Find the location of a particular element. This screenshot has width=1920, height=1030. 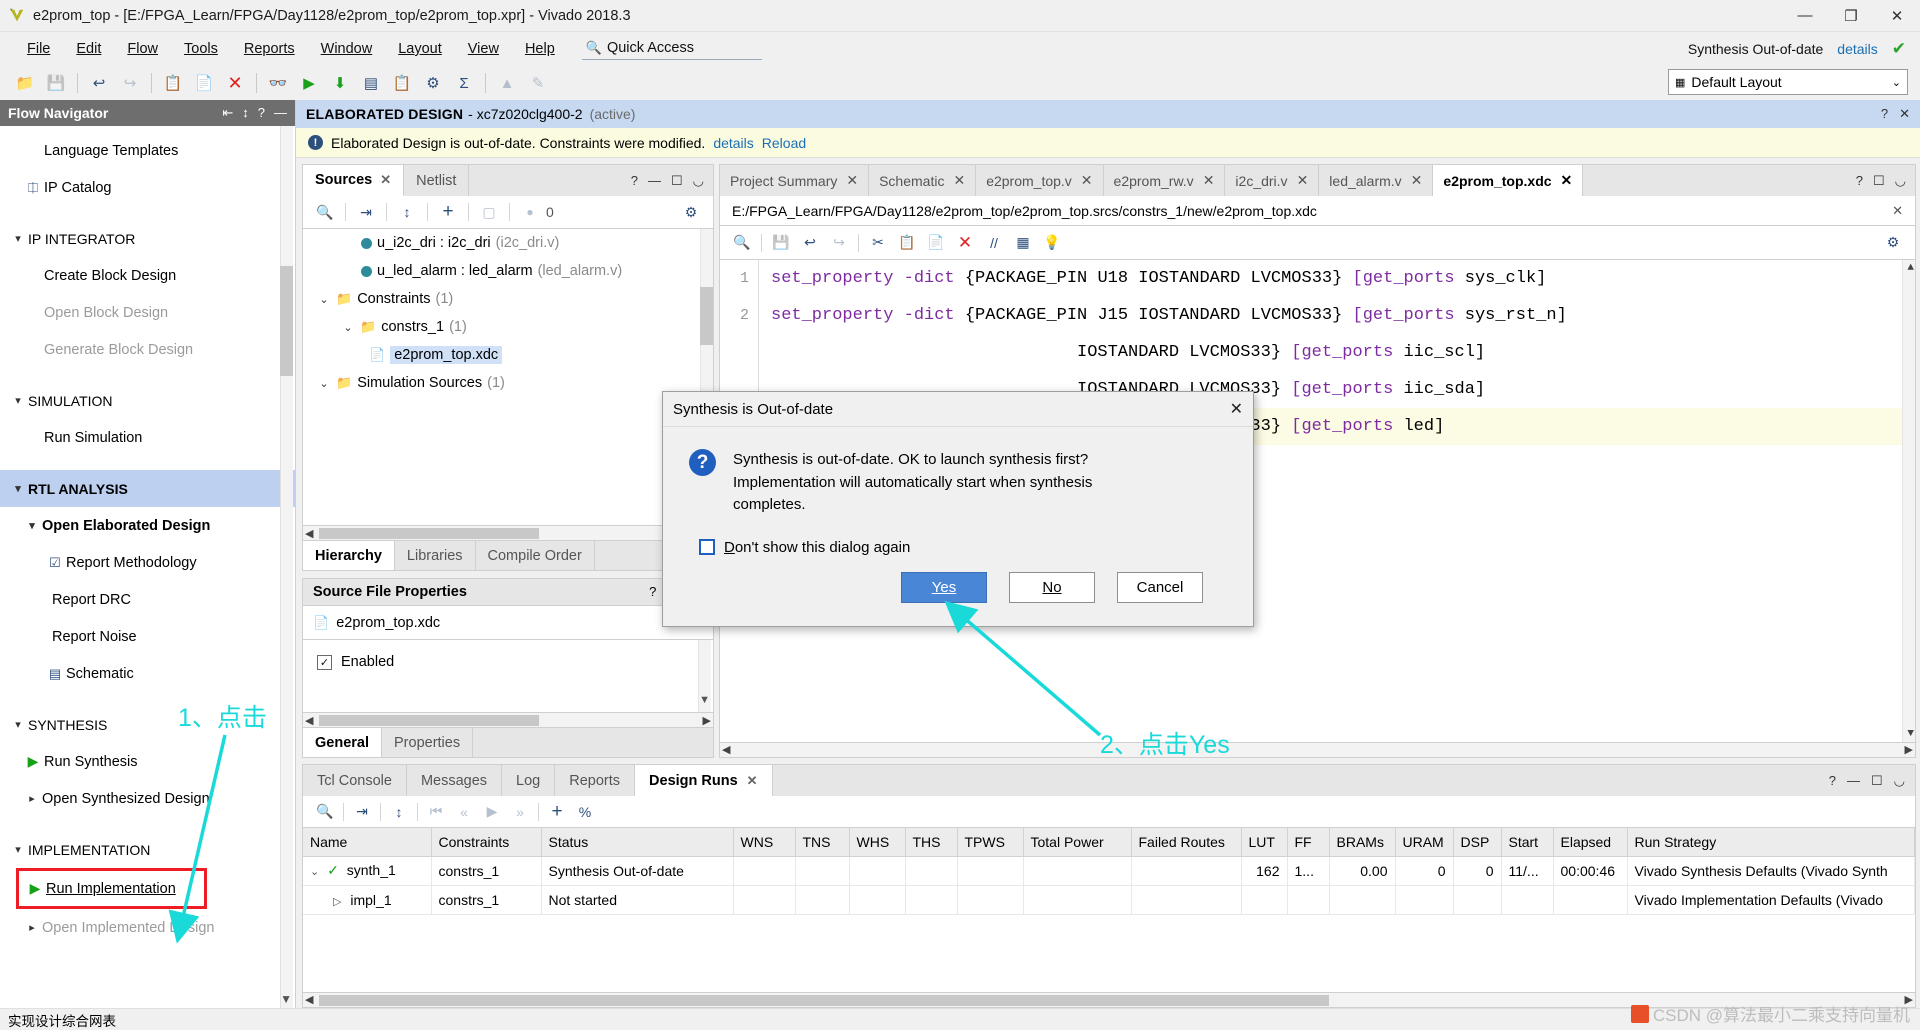

run-icon: ▶ is located at coordinates (309, 83).